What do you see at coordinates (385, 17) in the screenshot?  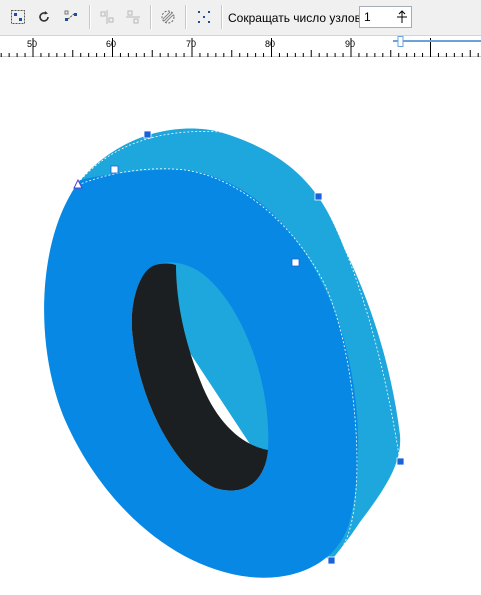 I see `reduce-nodes-input: 1` at bounding box center [385, 17].